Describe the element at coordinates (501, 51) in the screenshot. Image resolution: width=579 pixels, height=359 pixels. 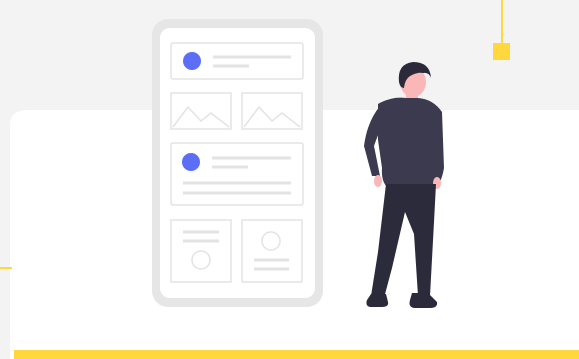
I see `yellow-square` at that location.